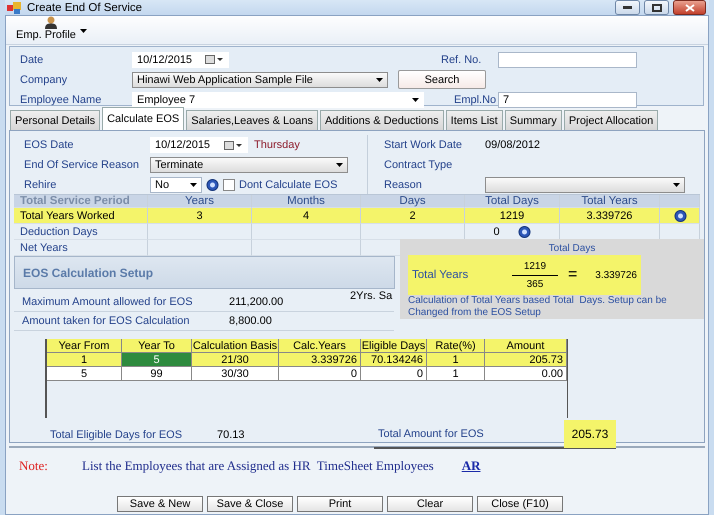 Image resolution: width=714 pixels, height=515 pixels. I want to click on total-label: Total Amount for EOS, so click(431, 434).